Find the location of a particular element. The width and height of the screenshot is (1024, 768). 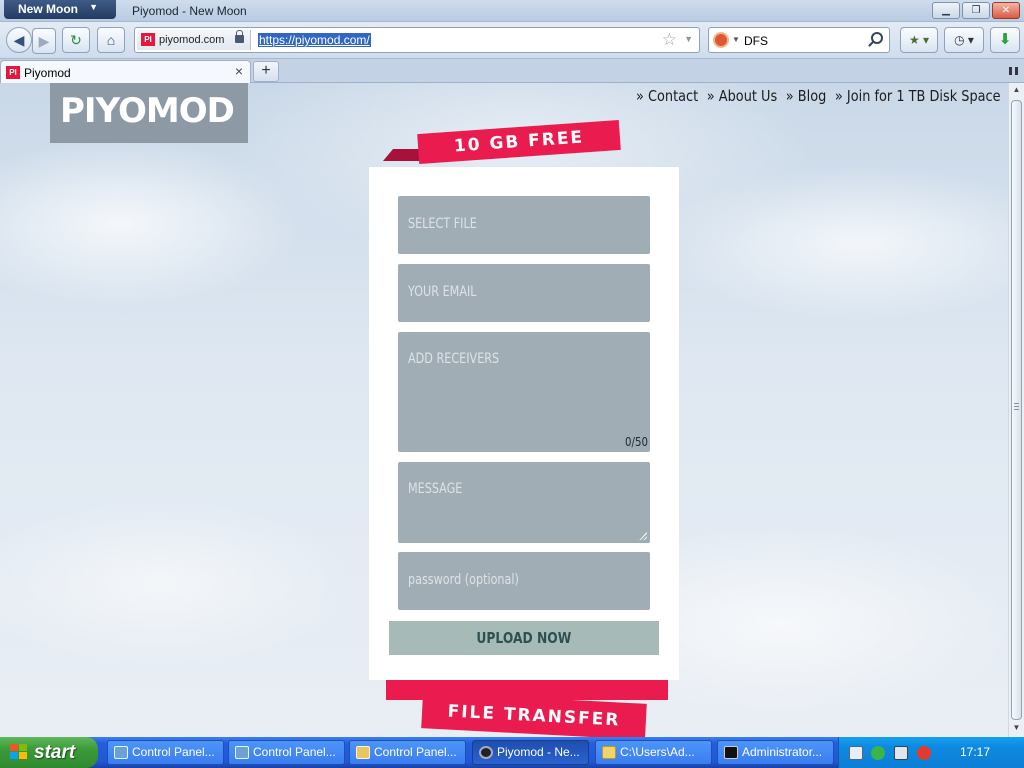

bookmarks-icon: ★ ▾ is located at coordinates (919, 40).